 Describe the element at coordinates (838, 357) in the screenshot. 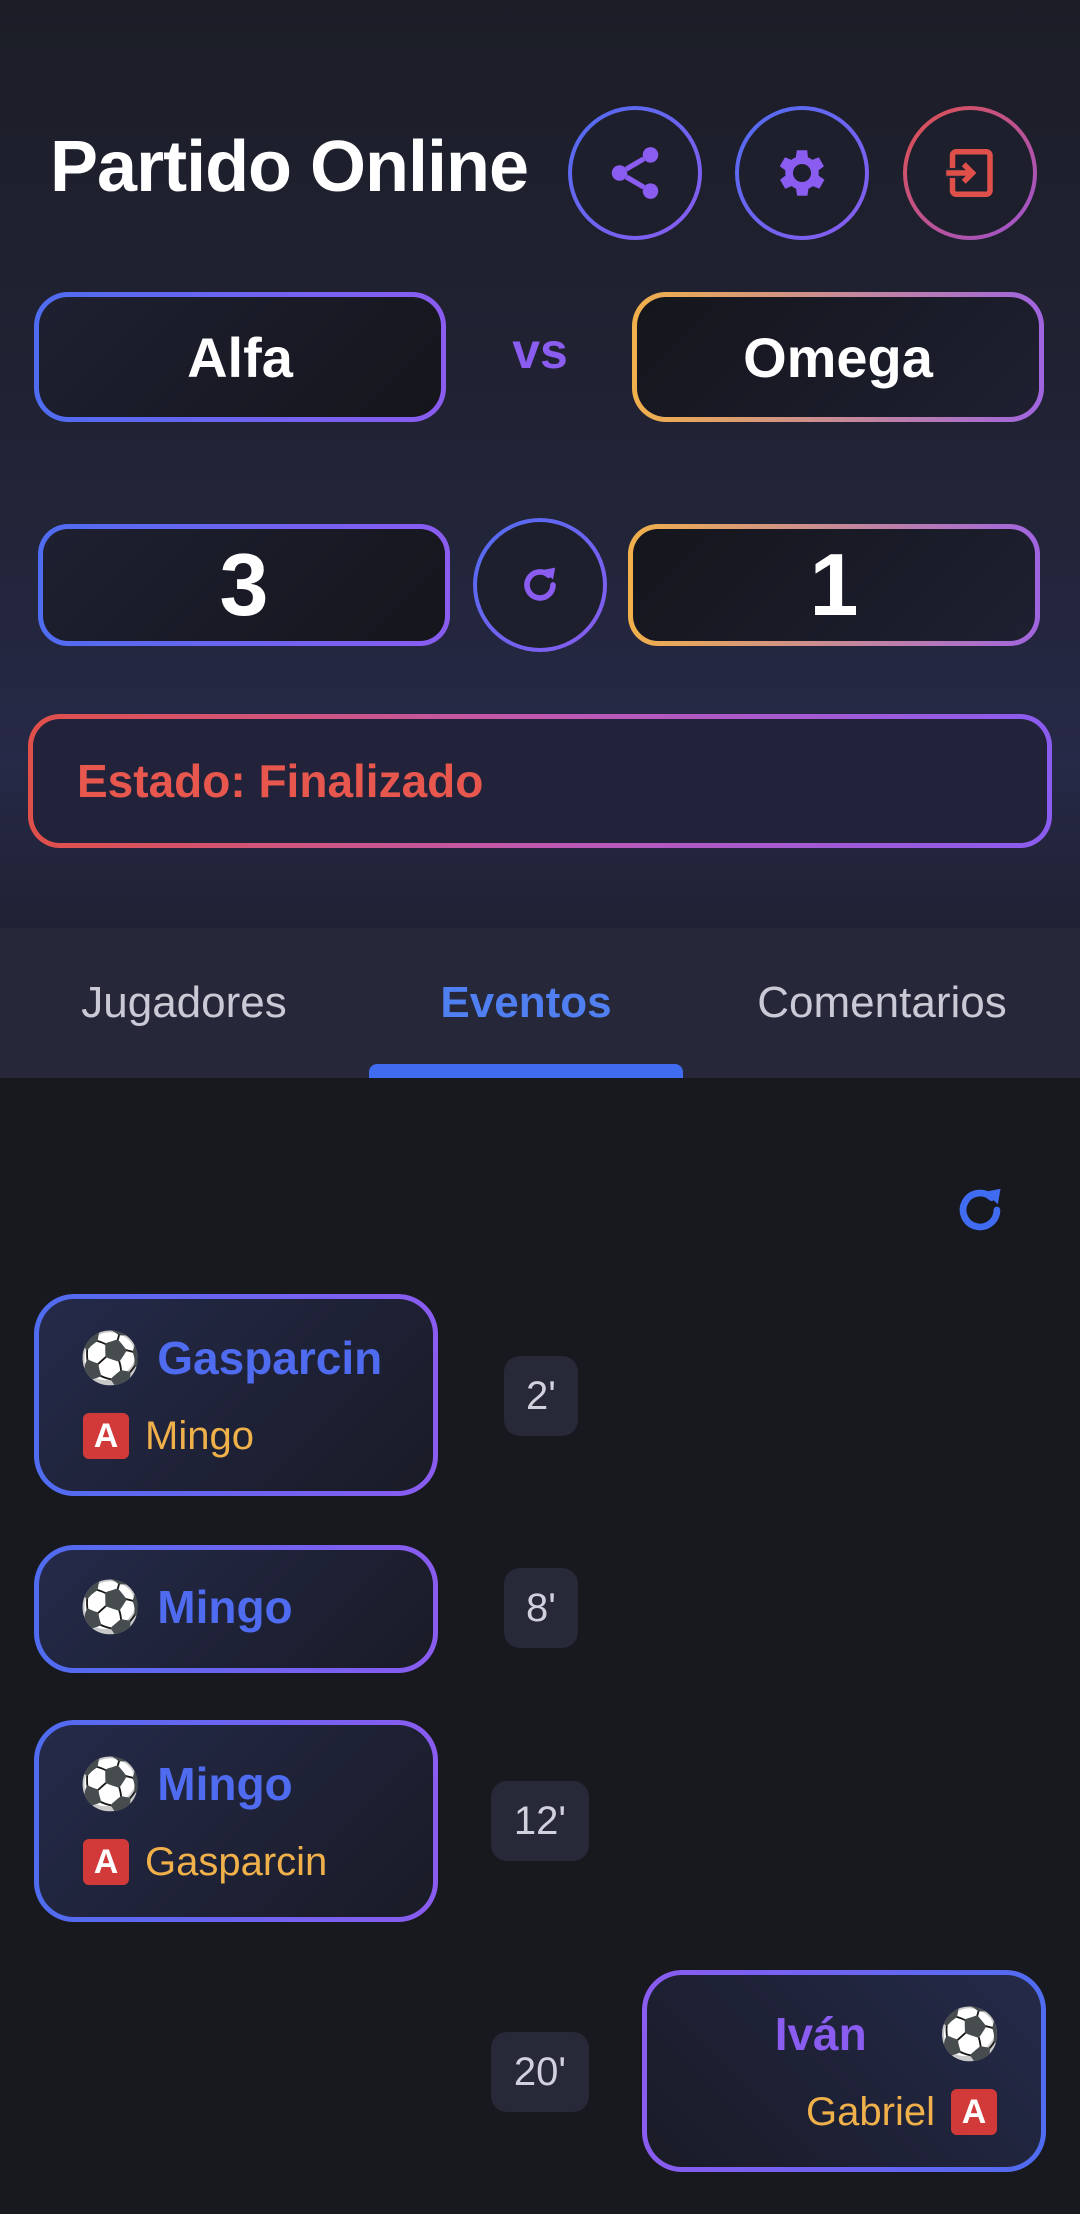

I see `away-team-name: Omega` at that location.